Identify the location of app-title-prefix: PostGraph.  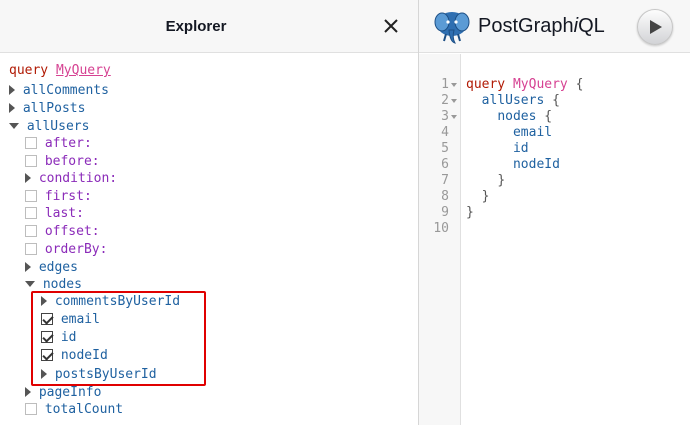
(526, 26).